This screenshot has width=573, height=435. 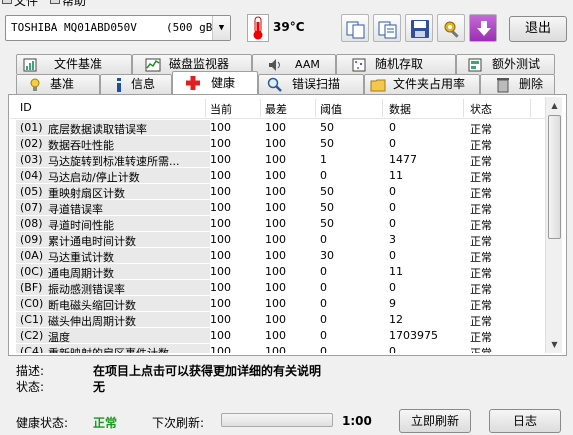 I want to click on tab-label: 额外测试, so click(x=516, y=64).